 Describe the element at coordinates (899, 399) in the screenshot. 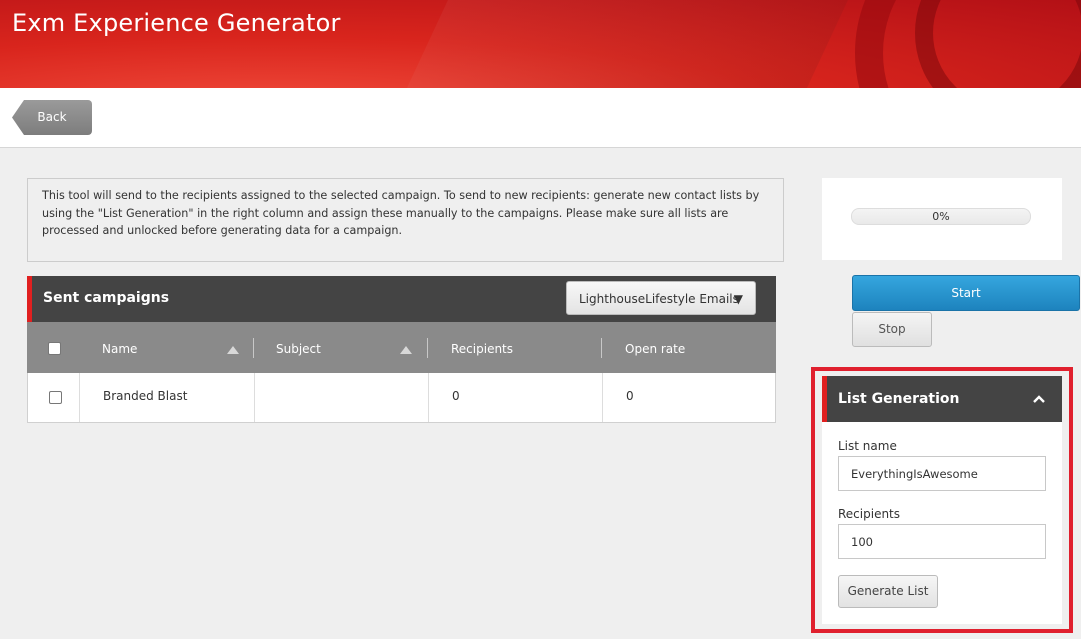

I see `list-generation-title: List Generation` at that location.